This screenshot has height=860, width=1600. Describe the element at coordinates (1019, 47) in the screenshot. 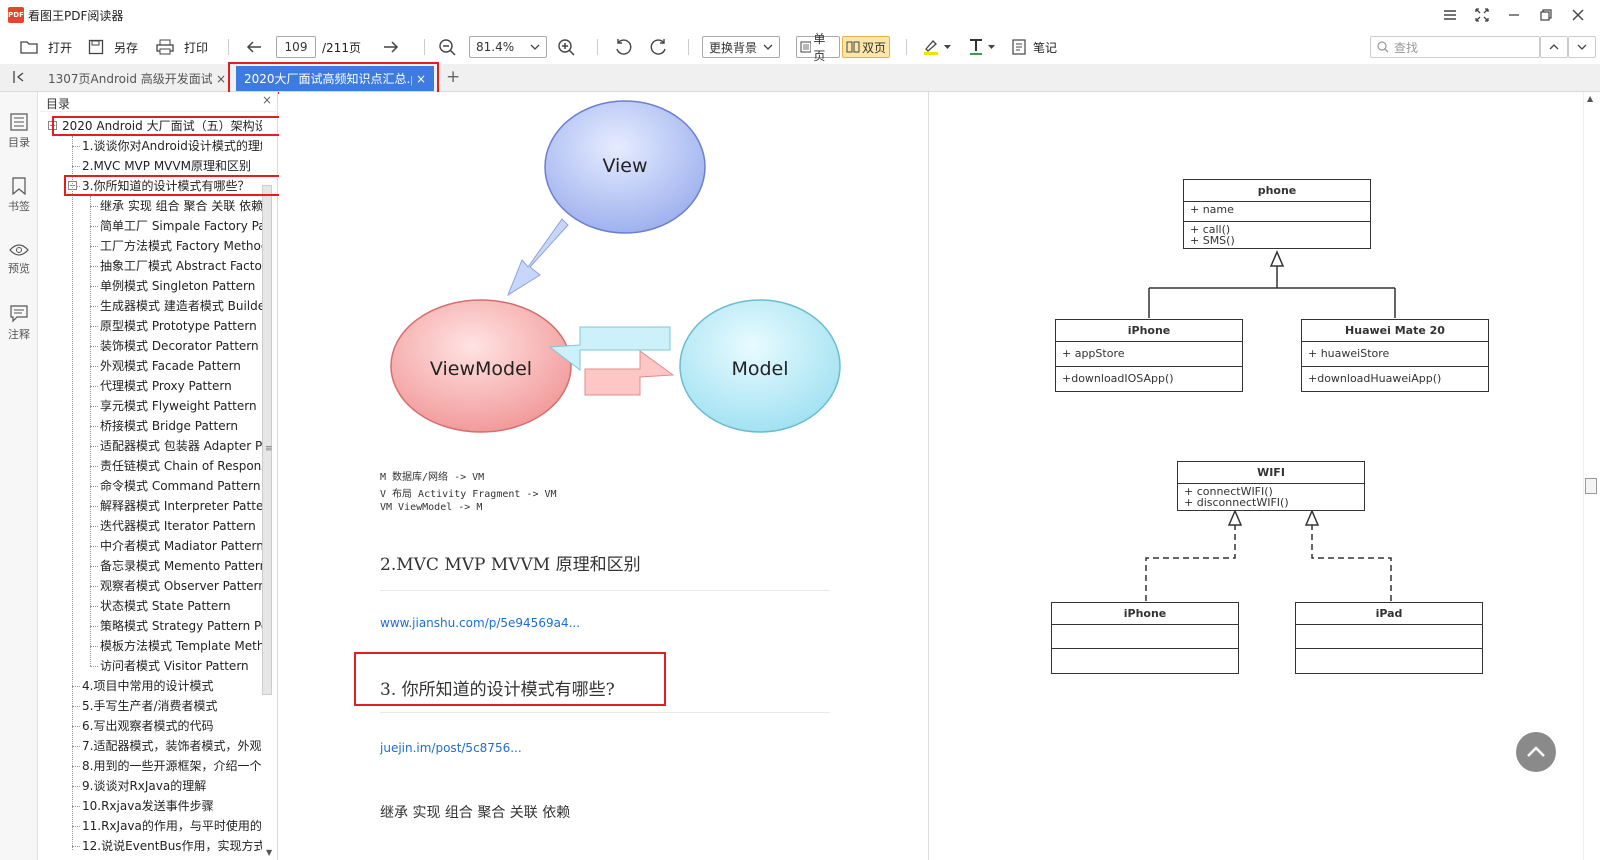

I see `note-icon` at that location.